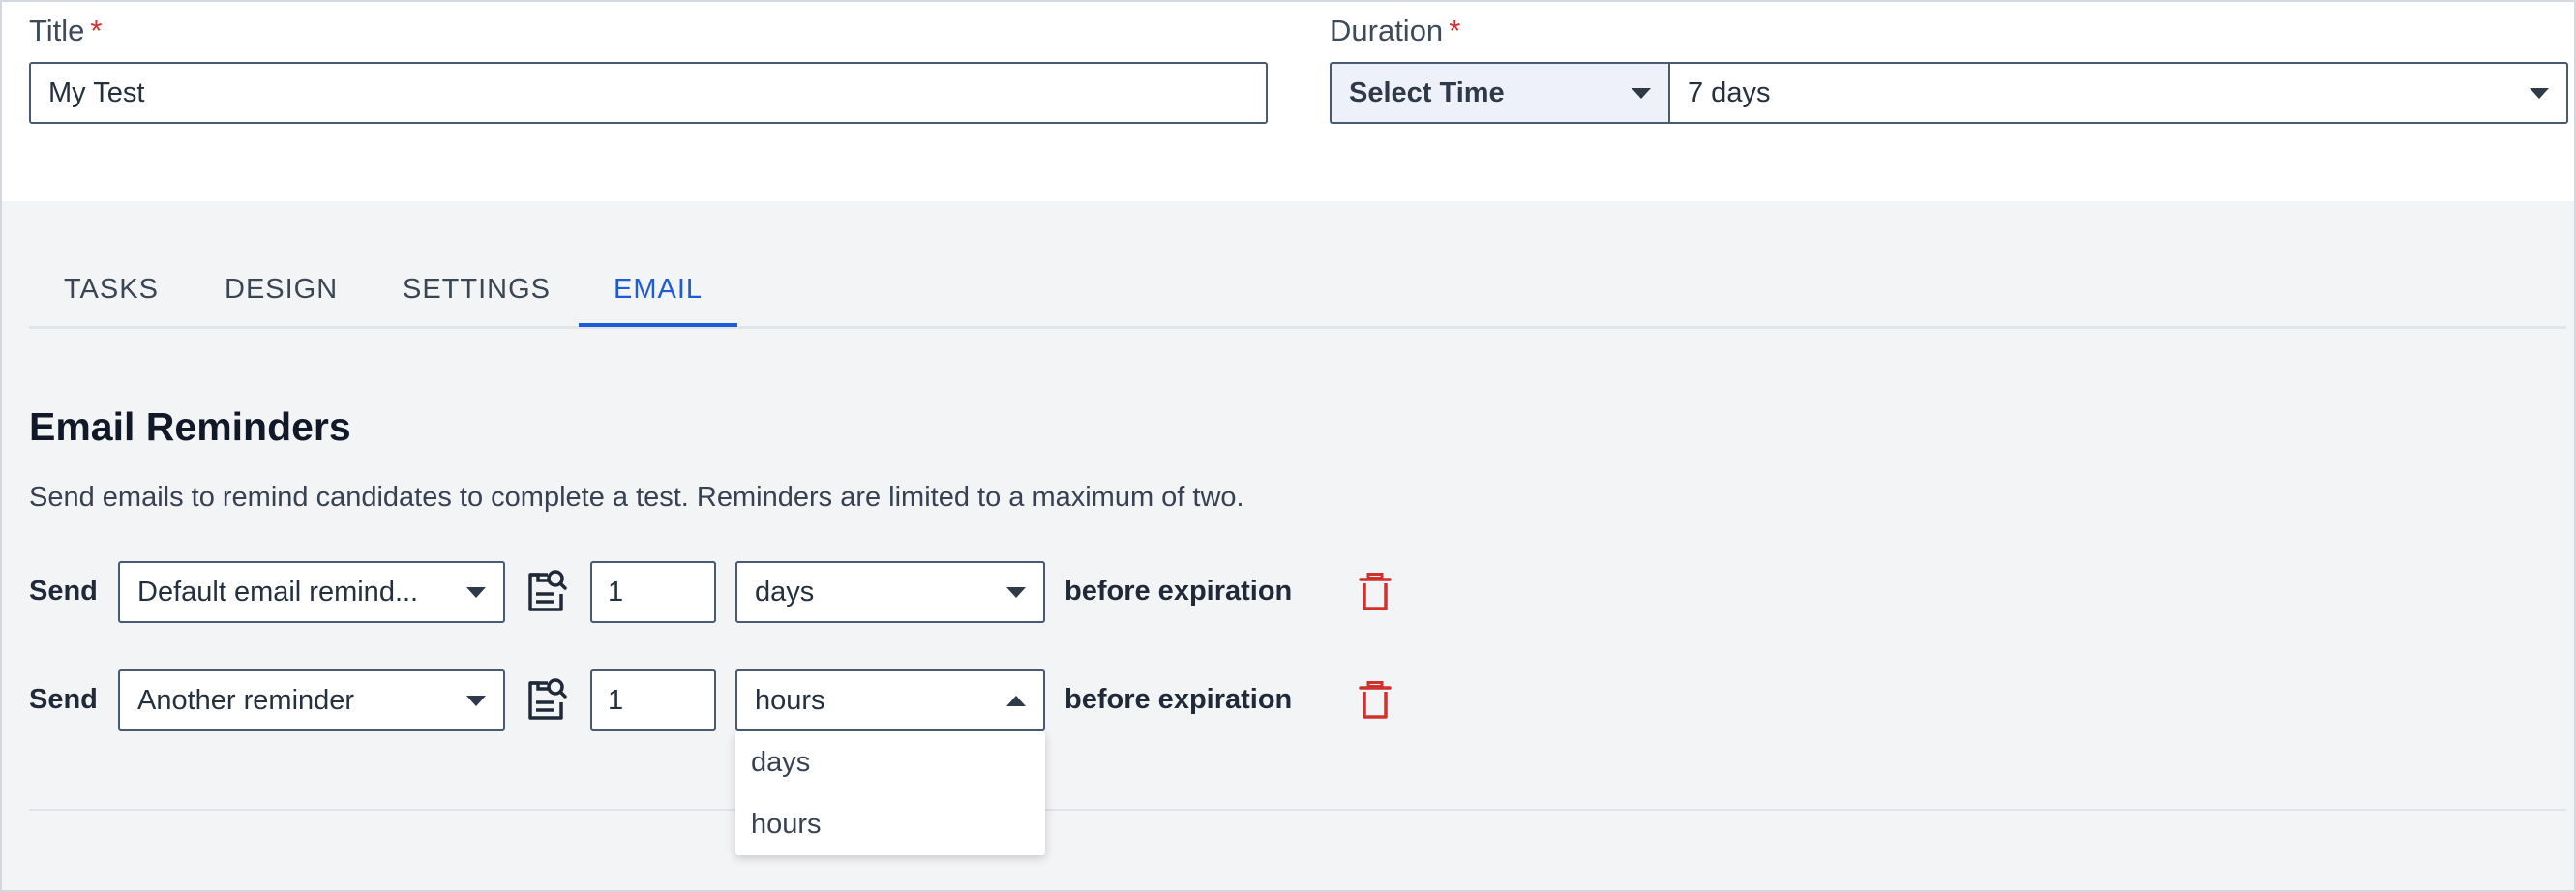  What do you see at coordinates (1297, 810) in the screenshot?
I see `section-divider` at bounding box center [1297, 810].